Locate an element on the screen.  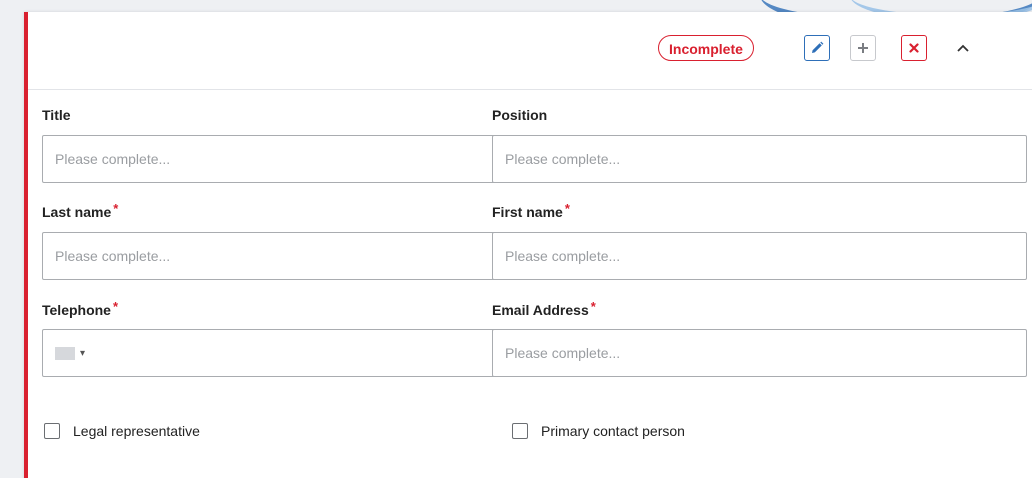
legal-representative-label: Legal representative is located at coordinates (136, 431).